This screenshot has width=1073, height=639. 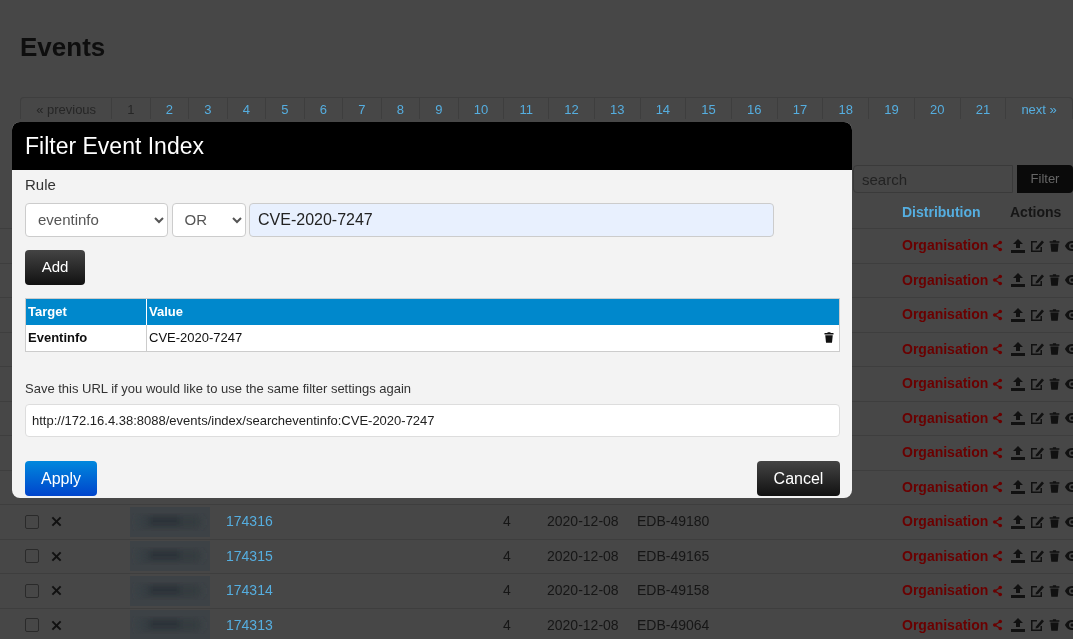 I want to click on field-select: eventinfo, so click(x=96, y=219).